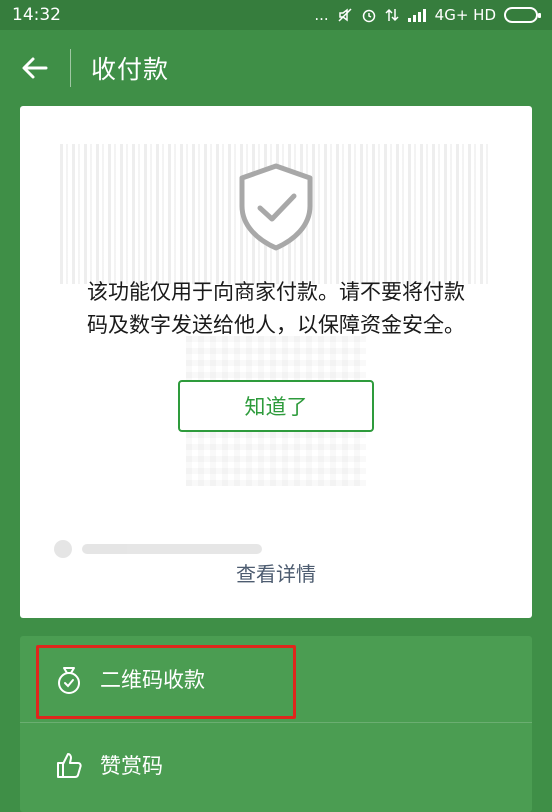  I want to click on battery-icon, so click(522, 15).